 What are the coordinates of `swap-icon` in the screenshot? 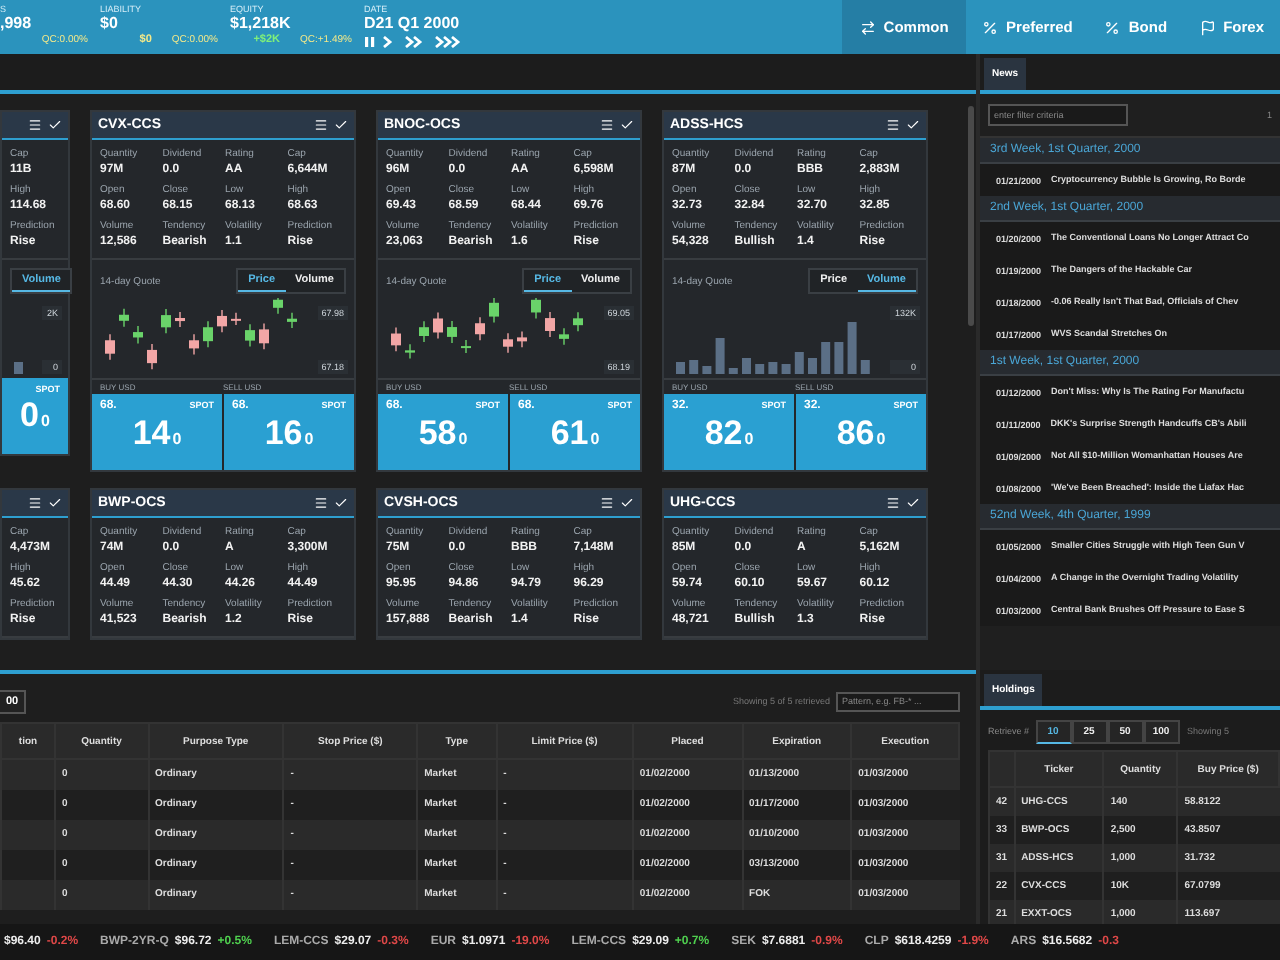 It's located at (867, 27).